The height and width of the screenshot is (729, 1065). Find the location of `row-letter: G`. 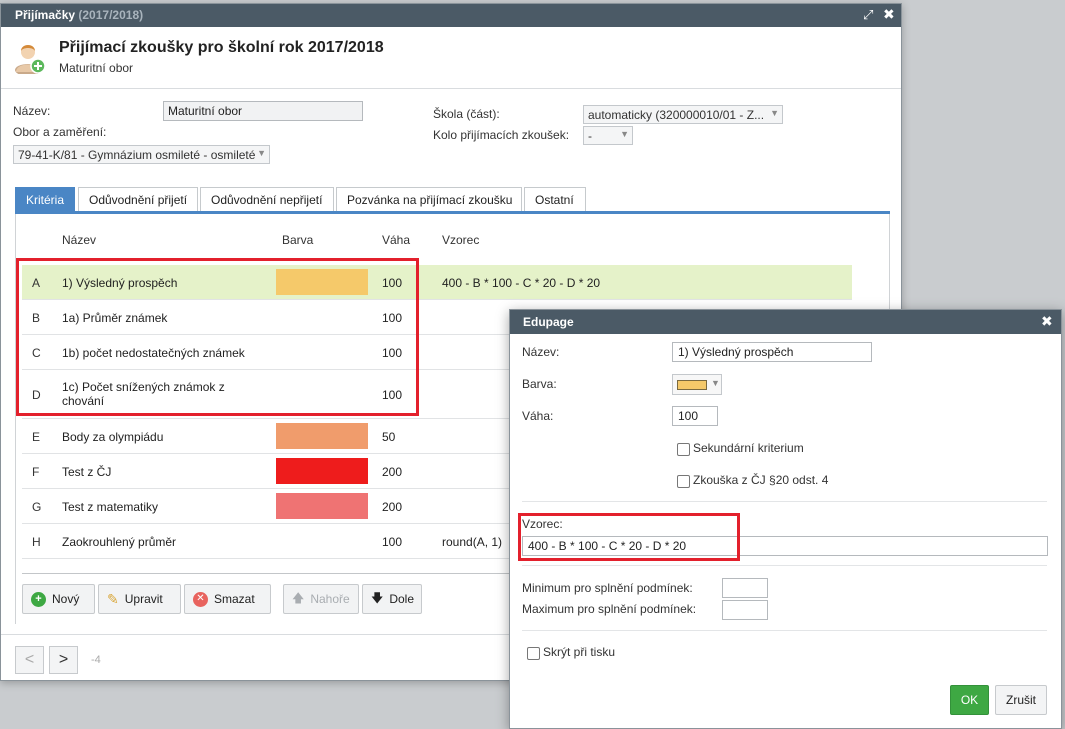

row-letter: G is located at coordinates (37, 506).